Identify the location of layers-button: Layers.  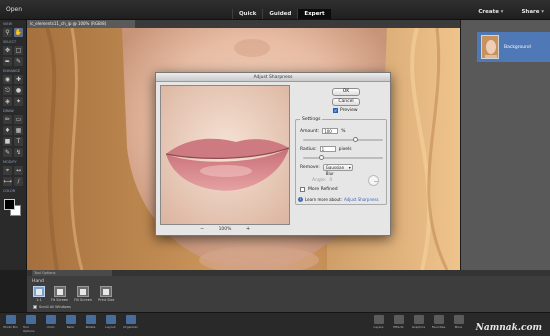
(378, 322).